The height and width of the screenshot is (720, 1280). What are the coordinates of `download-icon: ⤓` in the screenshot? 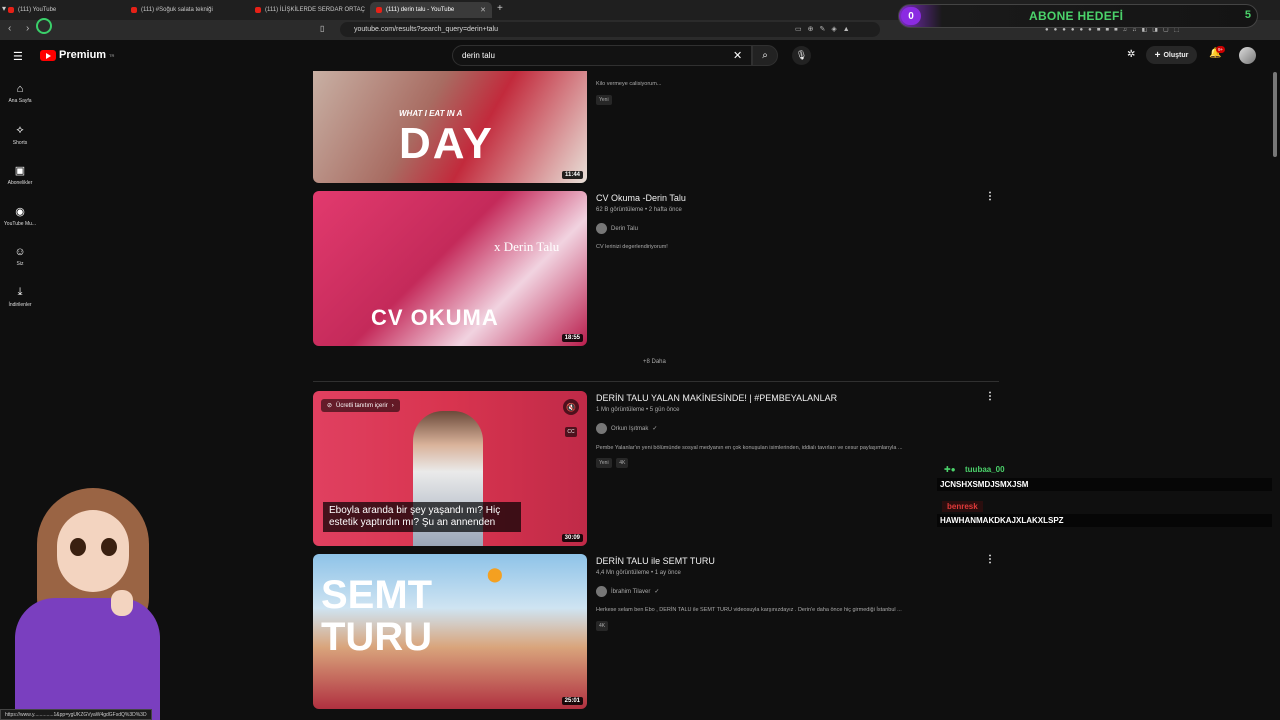 It's located at (20, 292).